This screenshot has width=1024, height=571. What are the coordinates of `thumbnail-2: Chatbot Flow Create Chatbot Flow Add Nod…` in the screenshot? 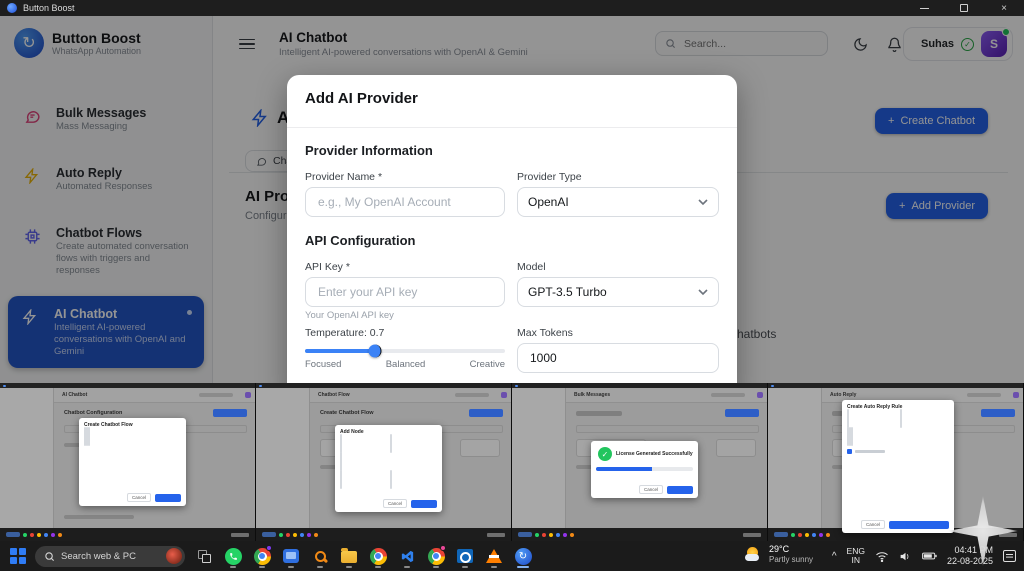 It's located at (384, 462).